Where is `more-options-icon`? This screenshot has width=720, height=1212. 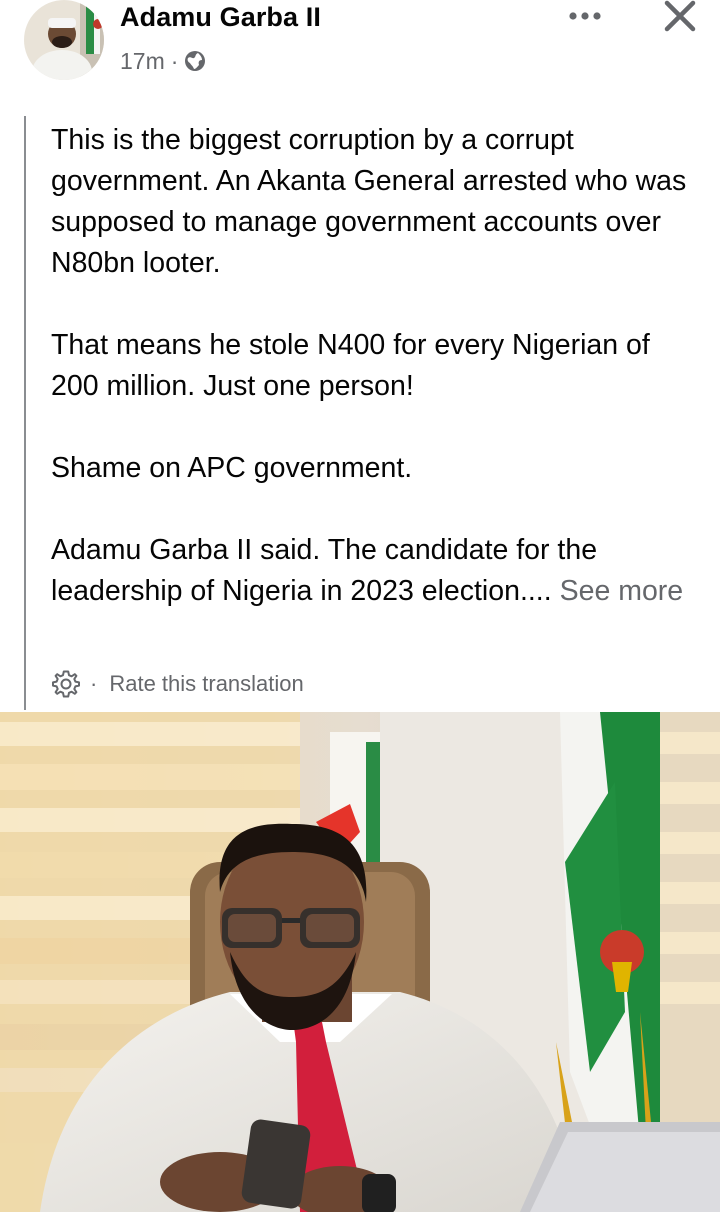
more-options-icon is located at coordinates (585, 16).